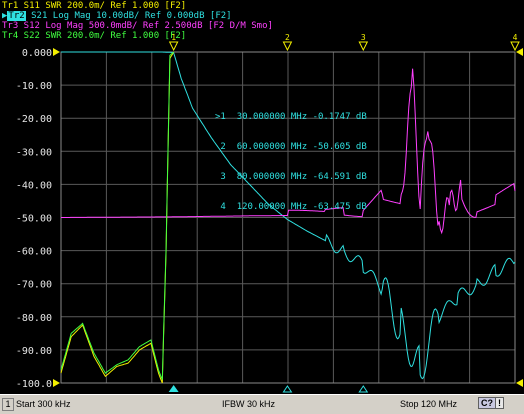  Describe the element at coordinates (43, 404) in the screenshot. I see `start-frequency: Start 300 kHz` at that location.